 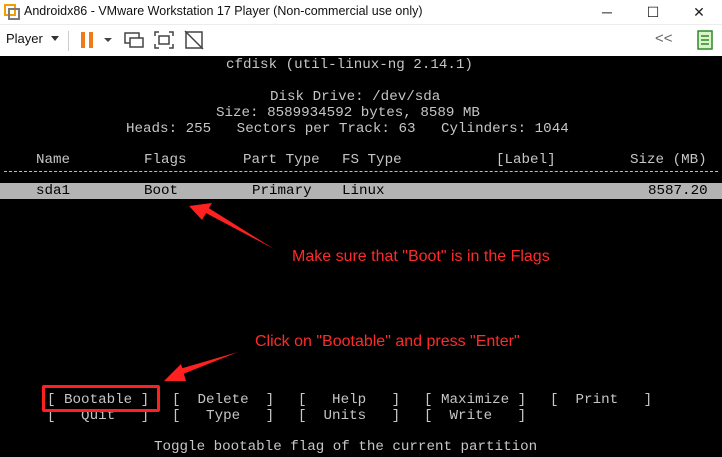 What do you see at coordinates (101, 398) in the screenshot?
I see `bootable-highlight-box` at bounding box center [101, 398].